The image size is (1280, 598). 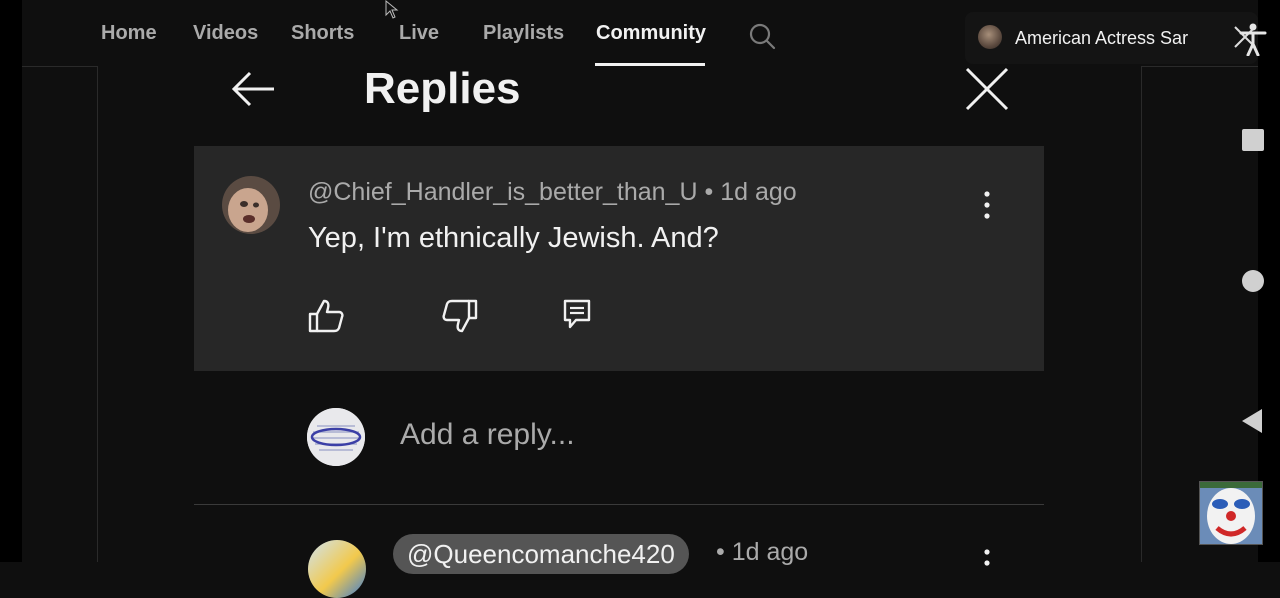 I want to click on comment-meta: • 1d ago, so click(x=762, y=552).